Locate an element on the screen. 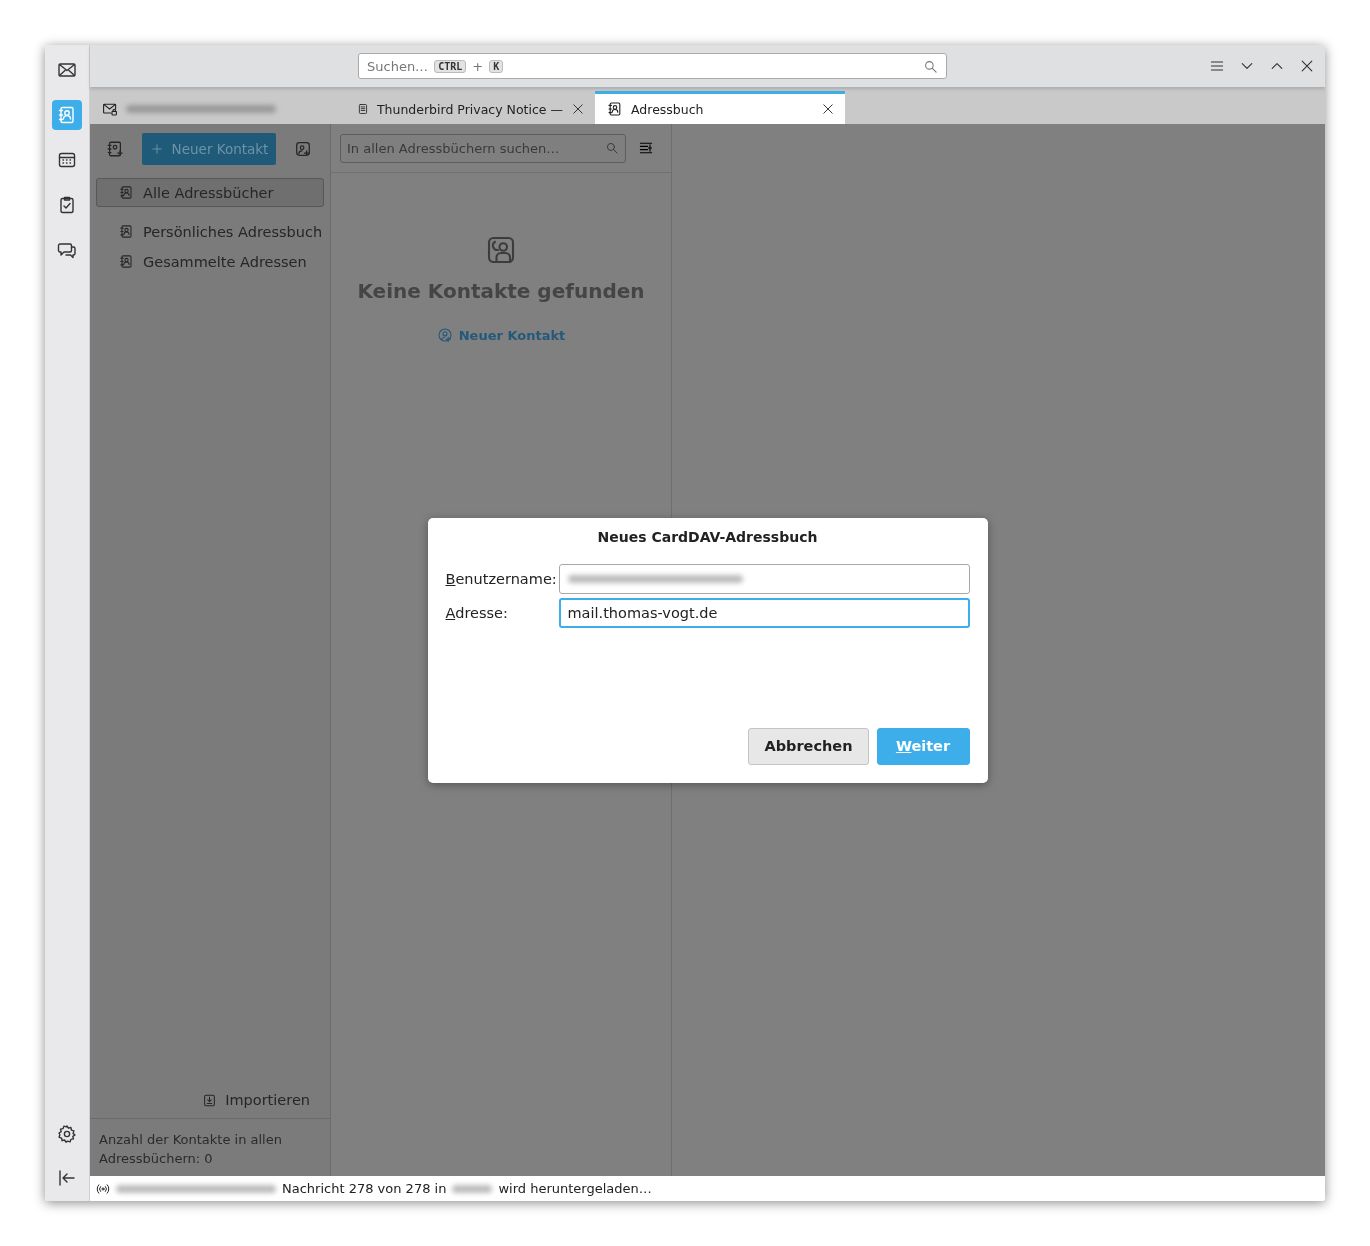 The image size is (1370, 1246). status-text: Nachricht 278 von 278 in is located at coordinates (364, 1188).